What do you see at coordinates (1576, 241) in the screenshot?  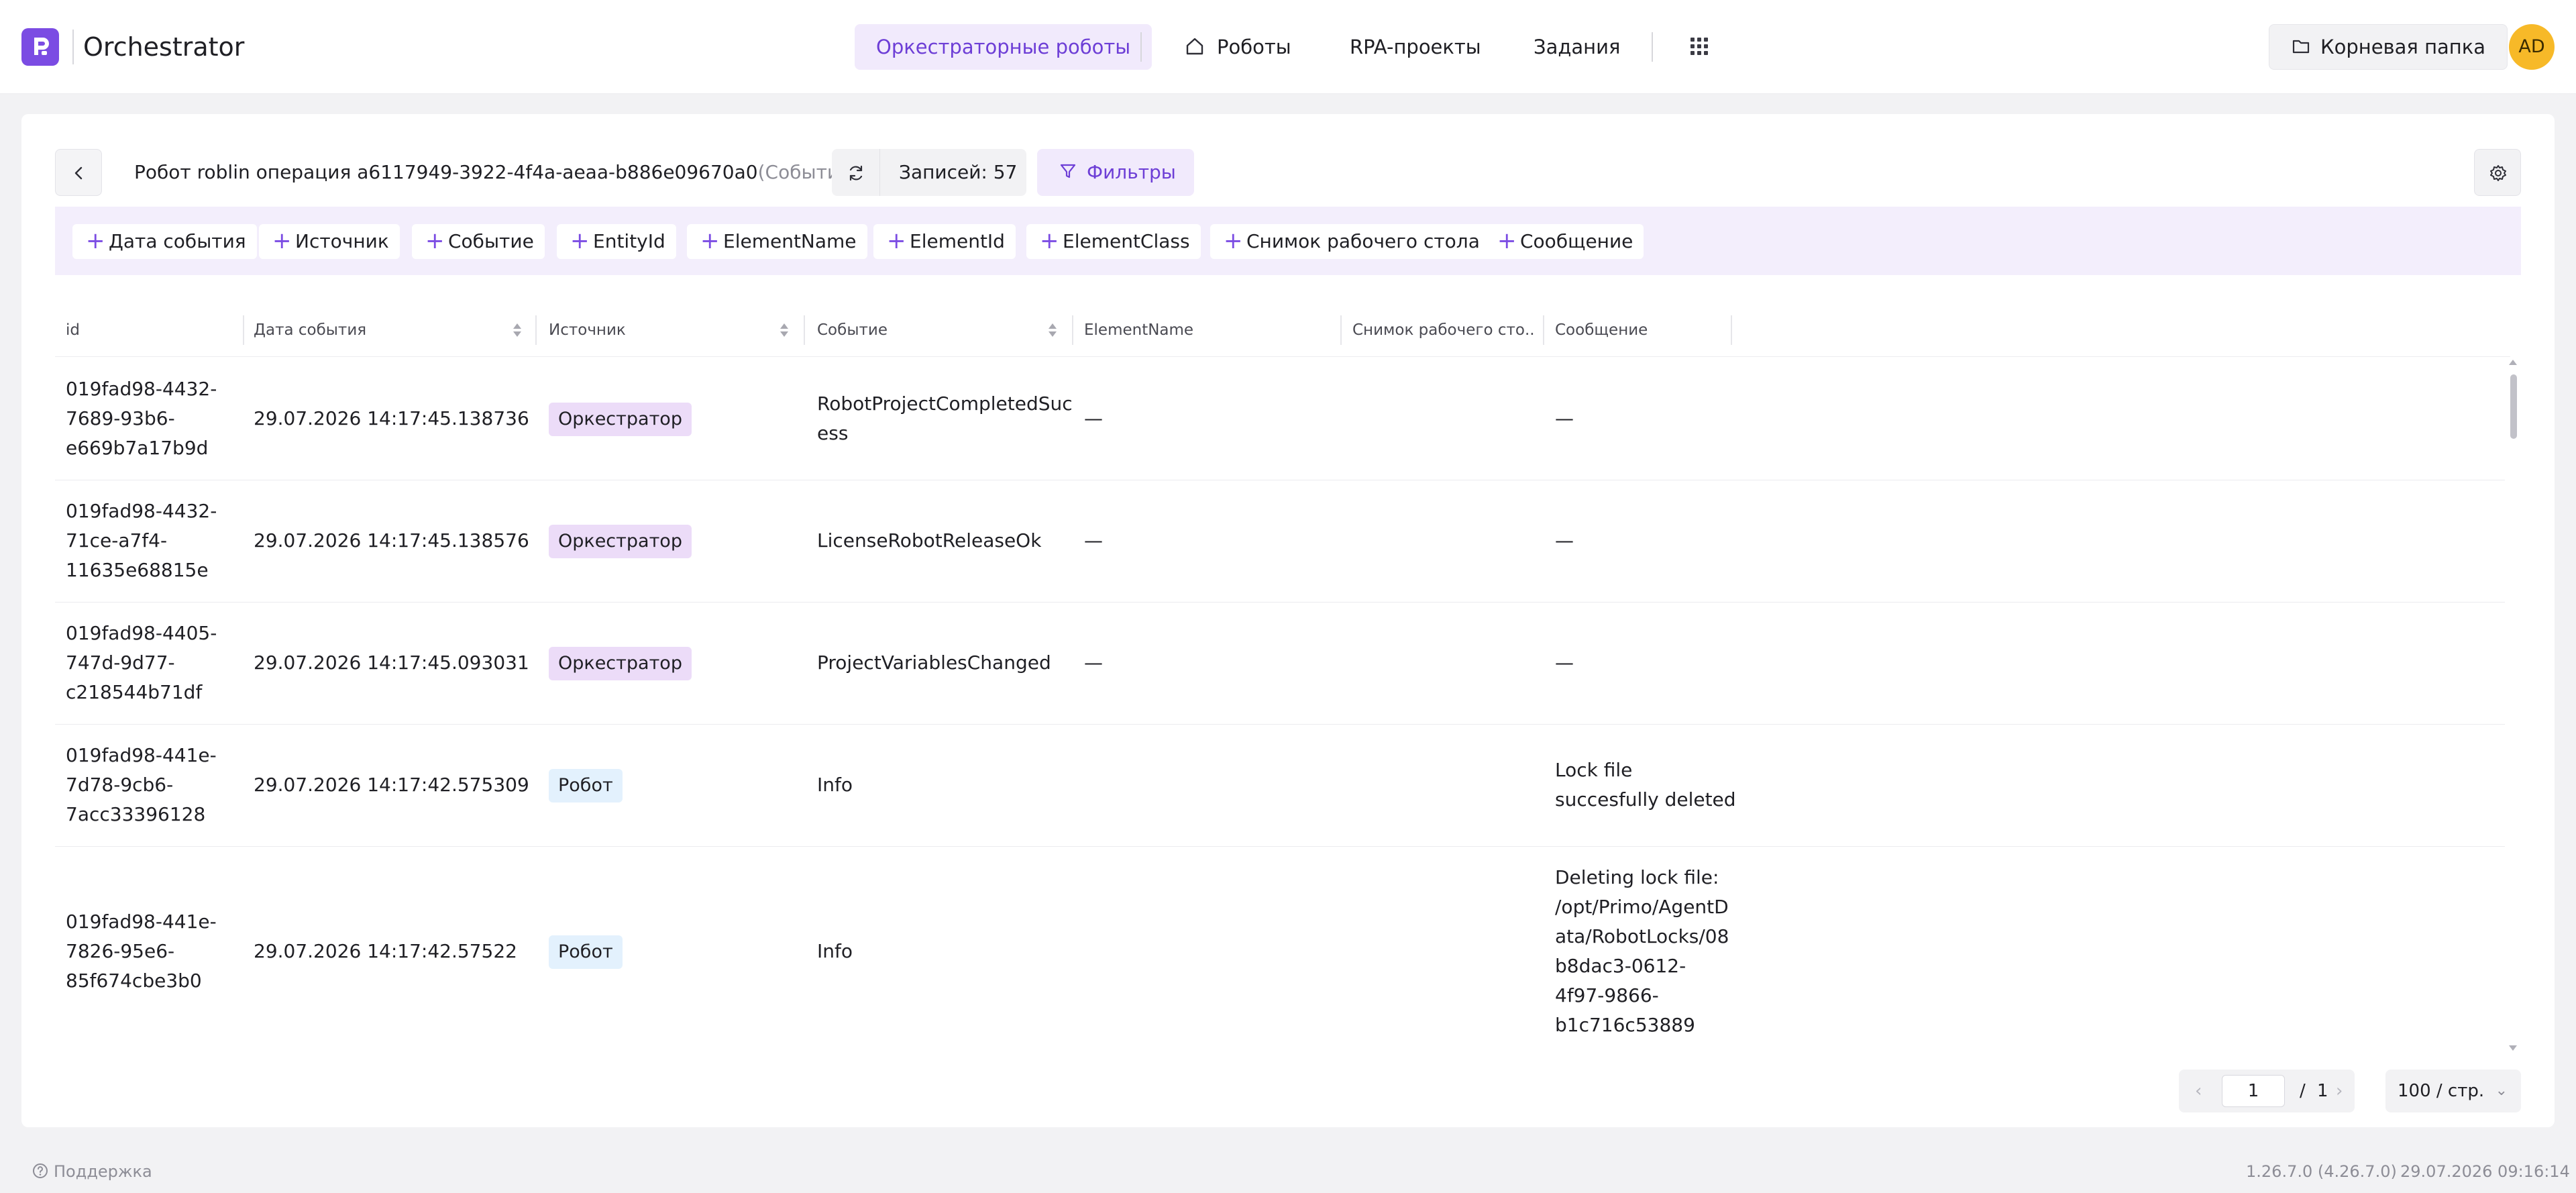 I see `chip-label: Сообщение` at bounding box center [1576, 241].